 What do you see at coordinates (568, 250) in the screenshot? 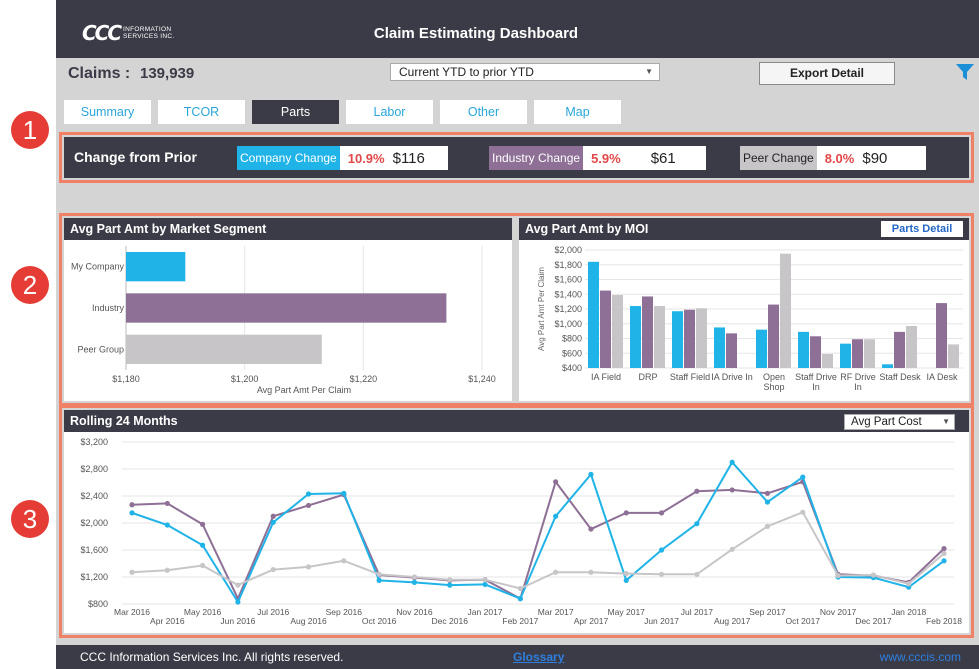
I see `y-tick-label: $2,000` at bounding box center [568, 250].